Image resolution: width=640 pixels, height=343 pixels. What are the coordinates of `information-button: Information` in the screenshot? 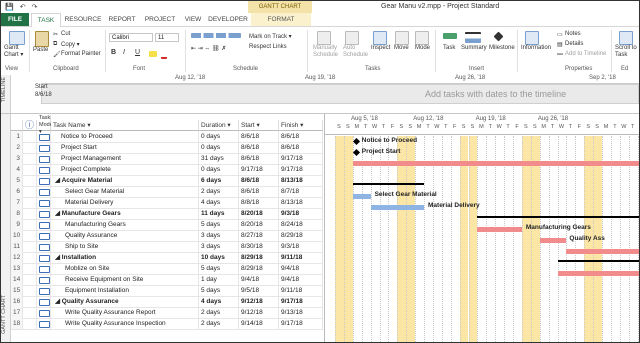 It's located at (536, 48).